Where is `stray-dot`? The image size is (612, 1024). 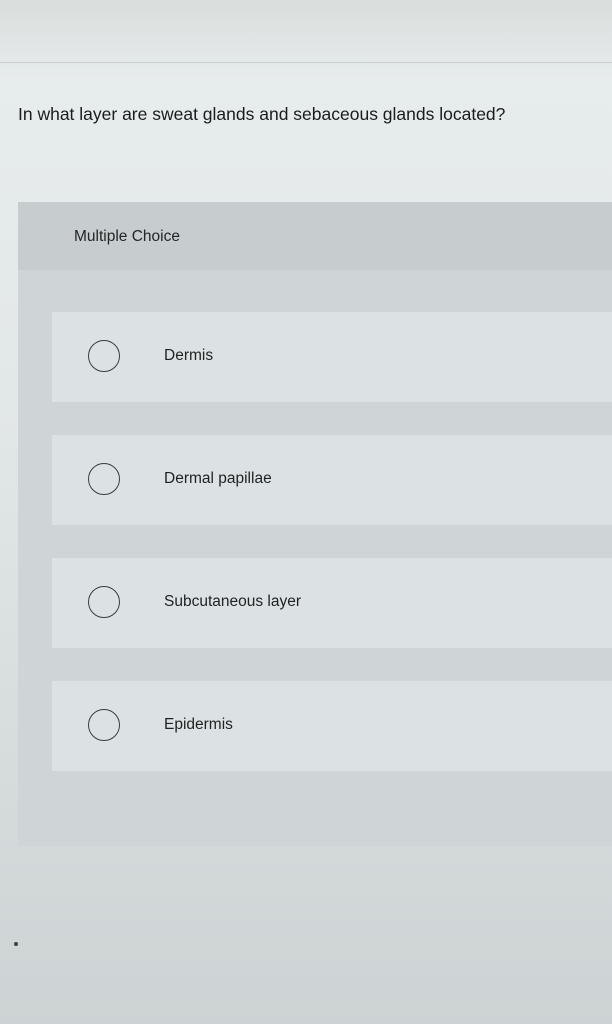
stray-dot is located at coordinates (16, 944).